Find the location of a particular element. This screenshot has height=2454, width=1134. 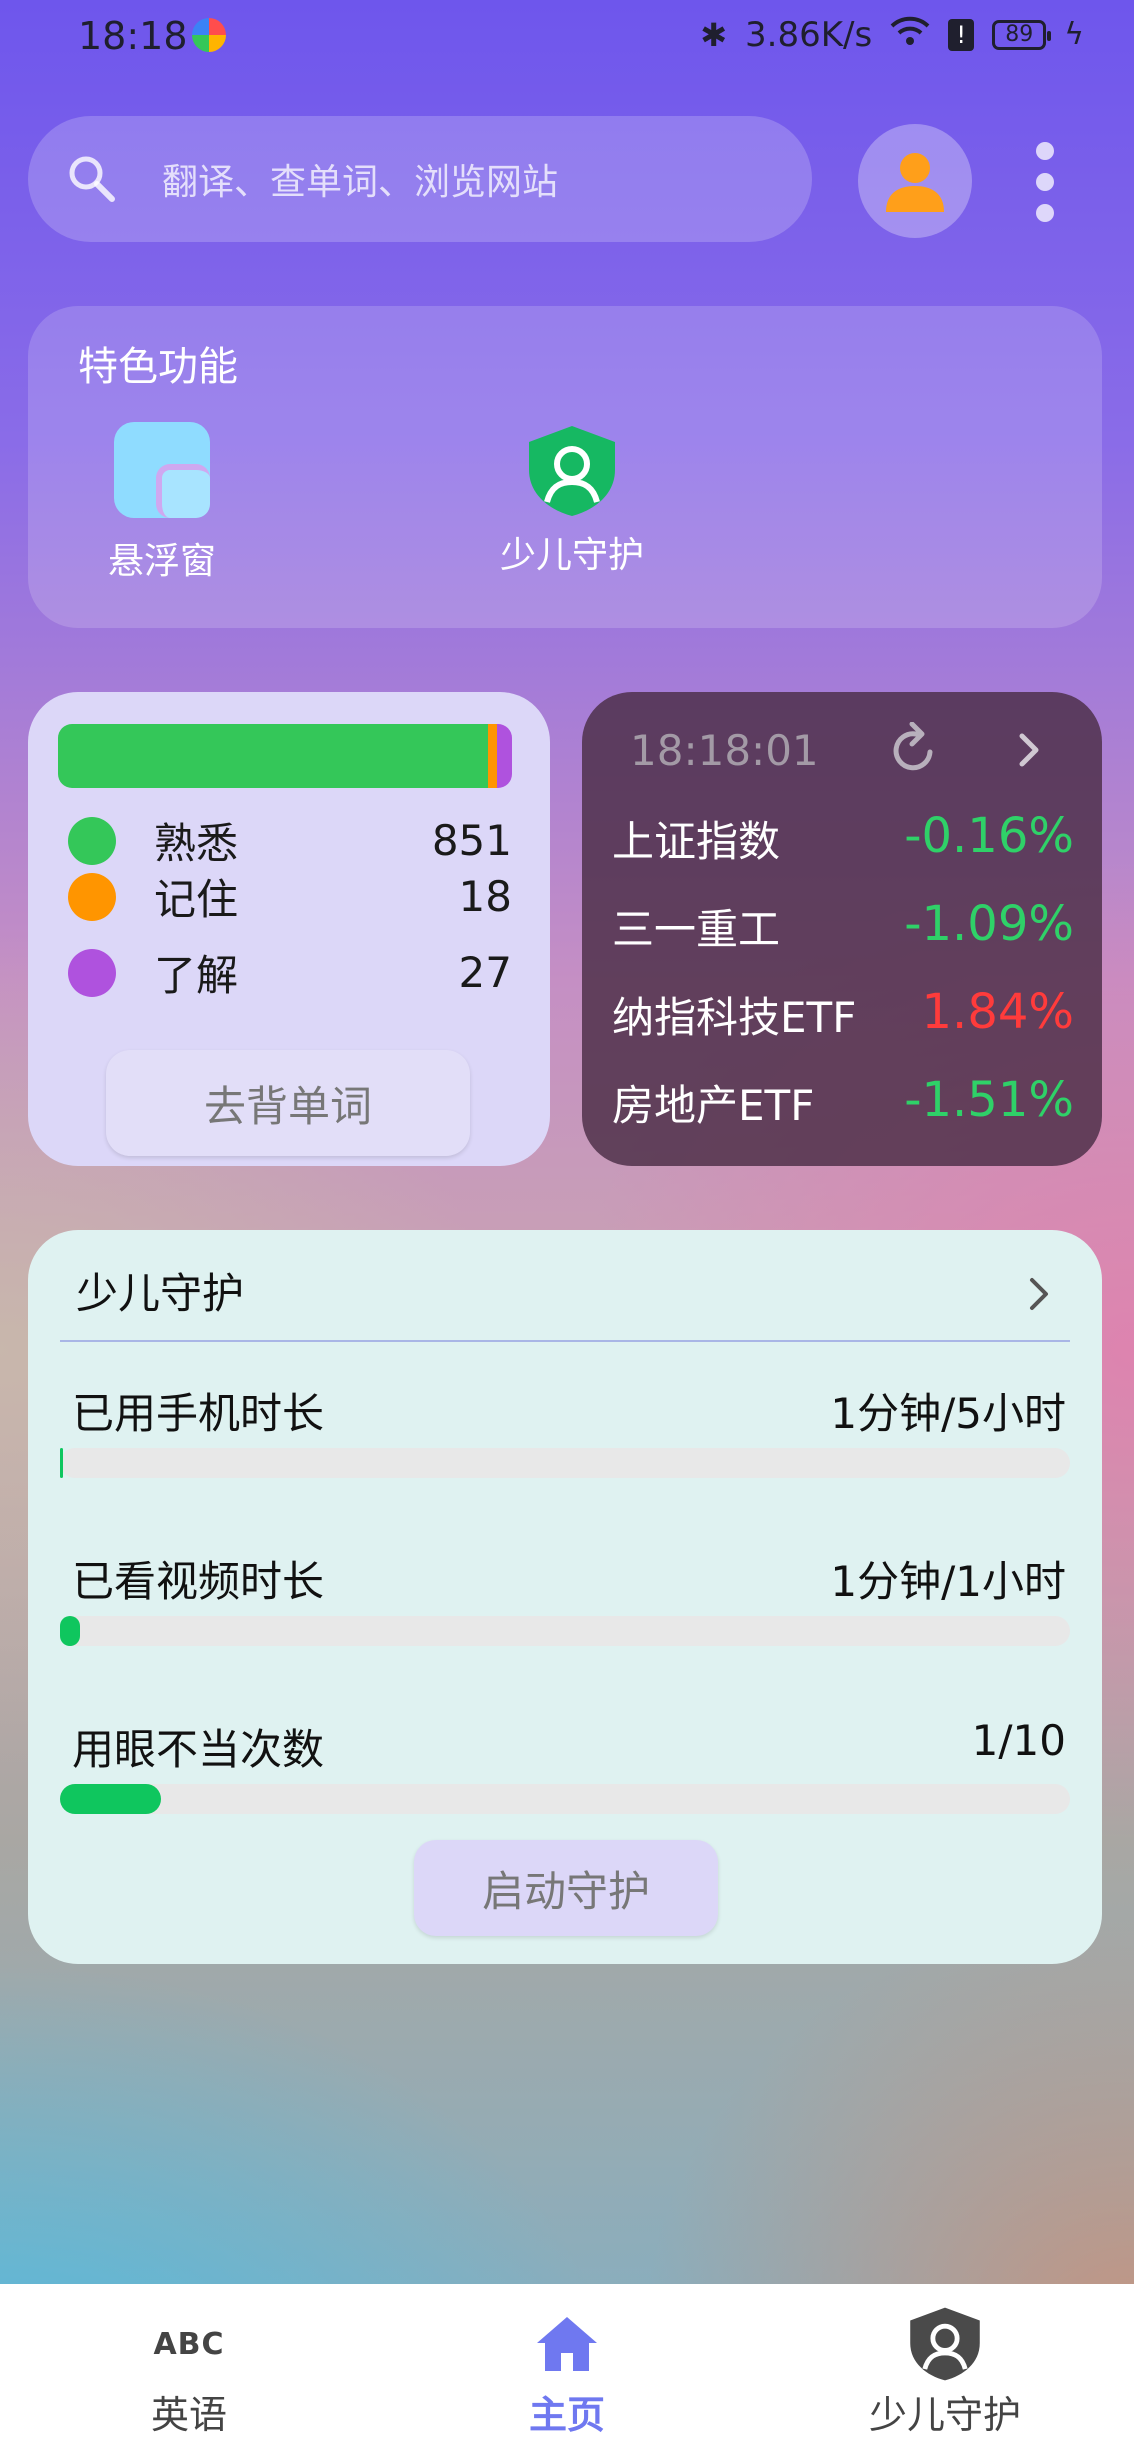

guard-row-label: 已看视频时长 is located at coordinates (198, 1581).